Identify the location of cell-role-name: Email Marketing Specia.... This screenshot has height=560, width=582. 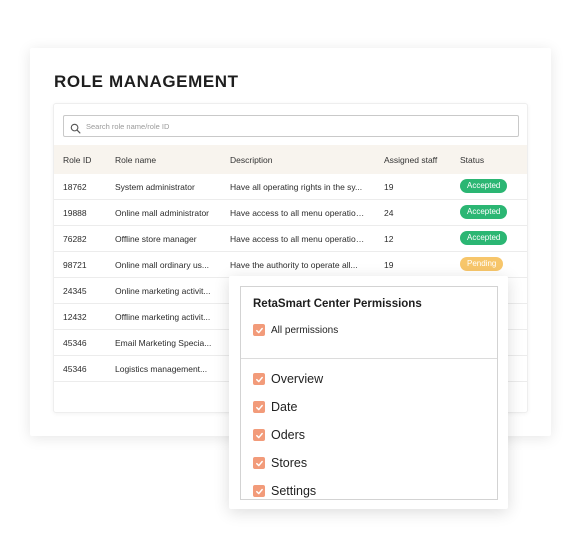
(163, 343).